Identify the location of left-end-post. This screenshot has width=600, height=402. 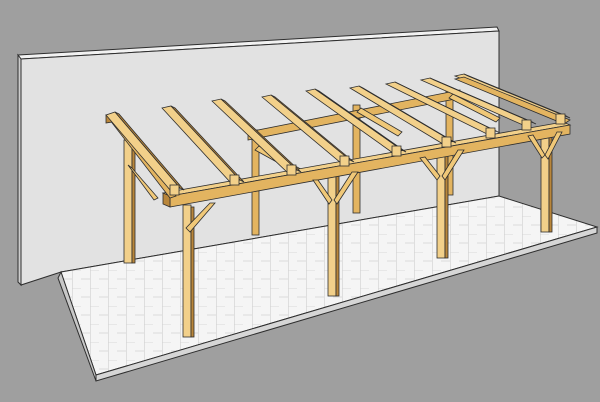
(129, 201).